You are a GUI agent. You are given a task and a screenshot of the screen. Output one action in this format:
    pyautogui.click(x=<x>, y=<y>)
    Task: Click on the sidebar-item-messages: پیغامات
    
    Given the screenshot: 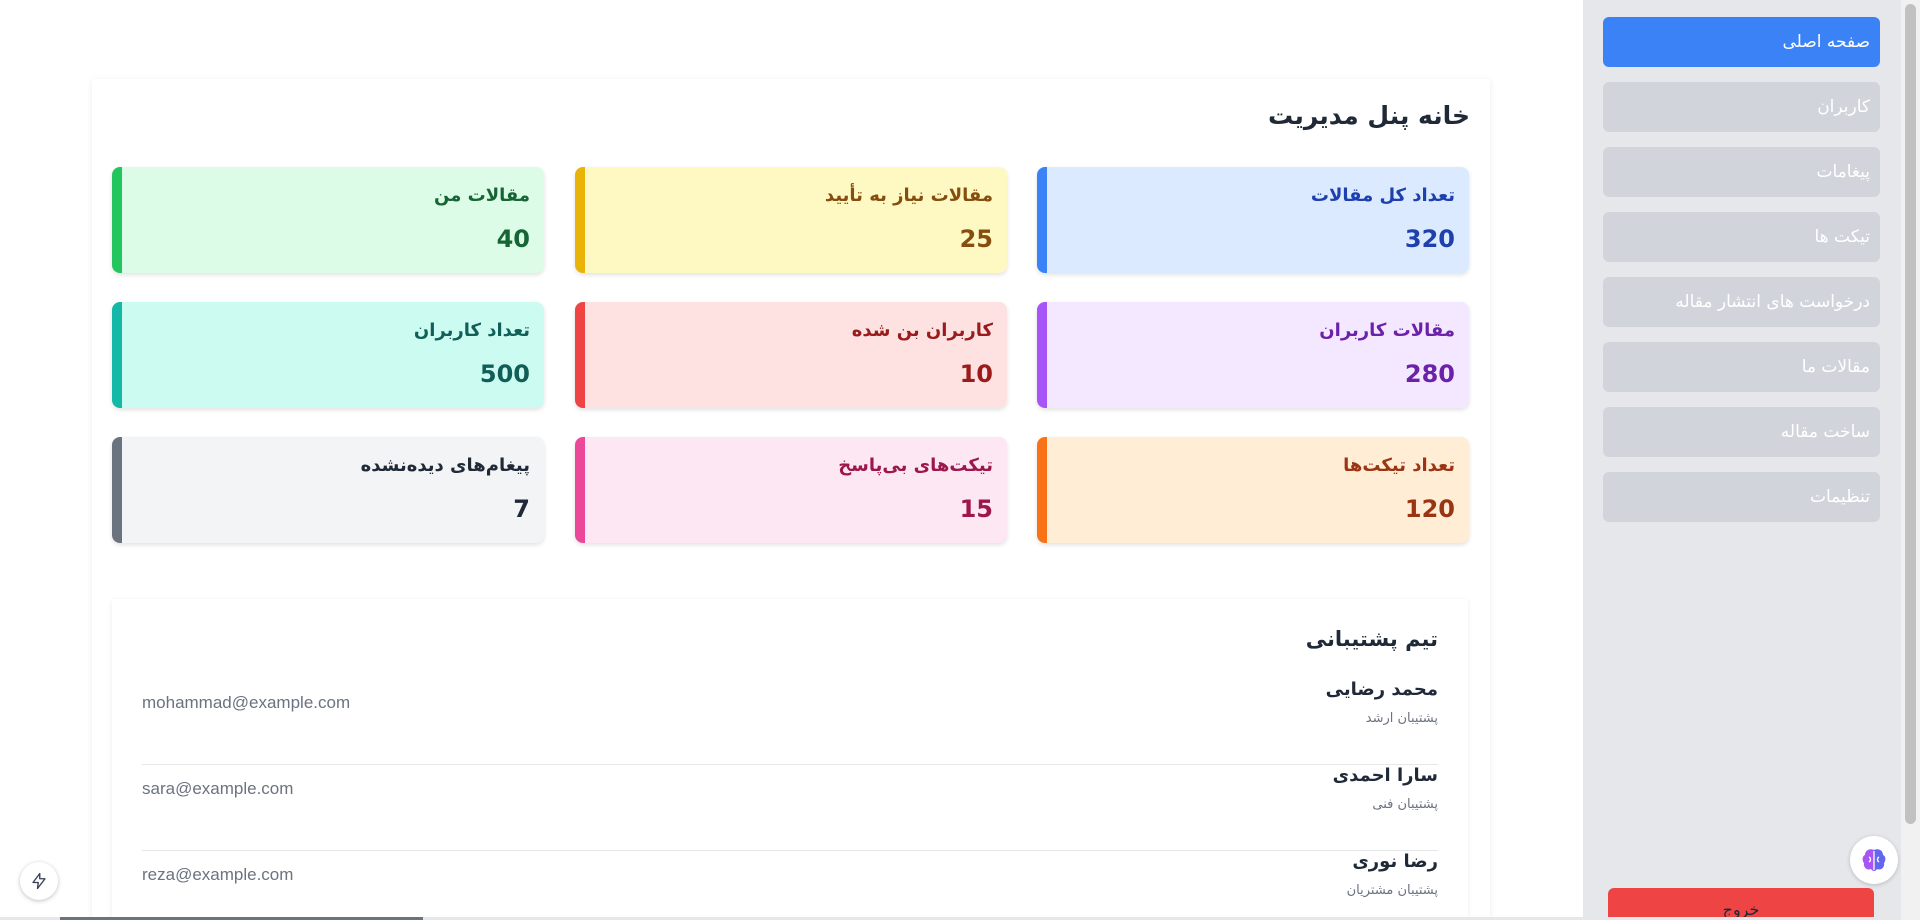 What is the action you would take?
    pyautogui.click(x=1741, y=172)
    